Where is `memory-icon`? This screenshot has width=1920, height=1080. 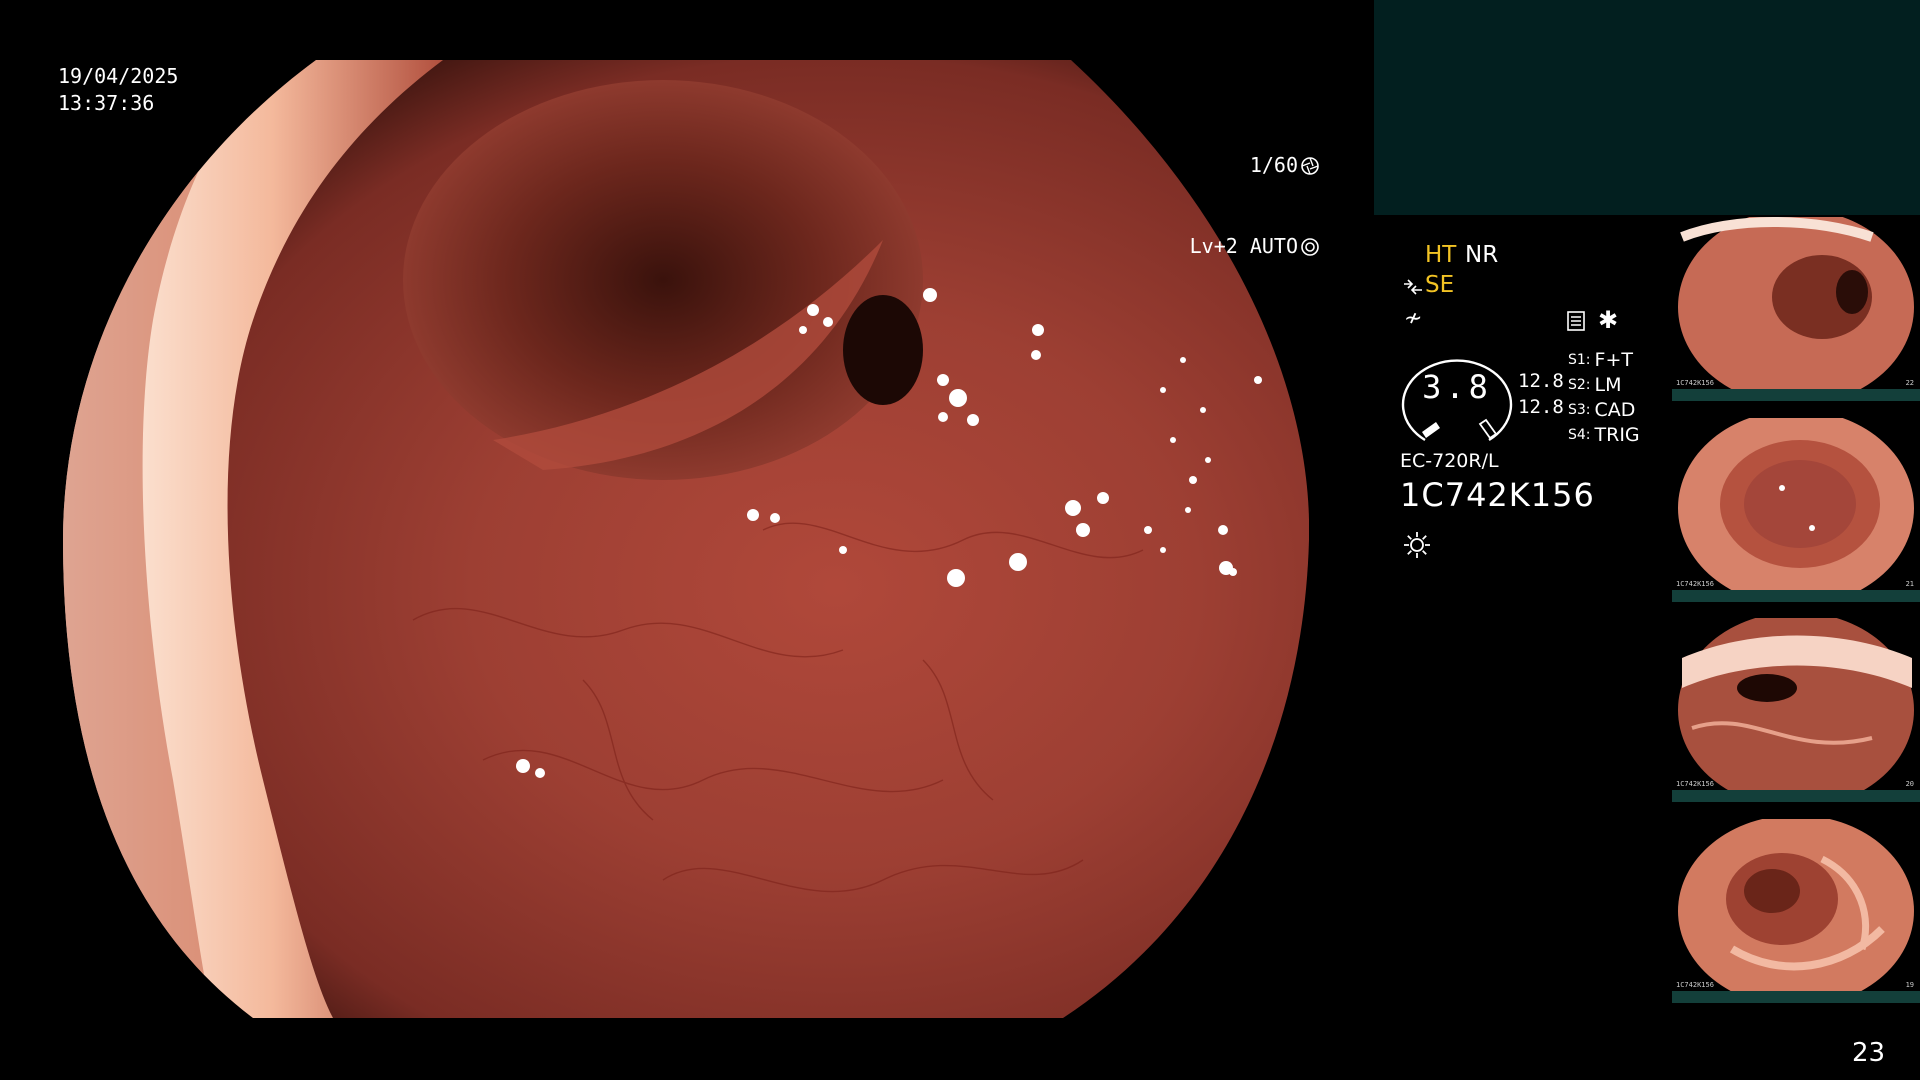 memory-icon is located at coordinates (1576, 321).